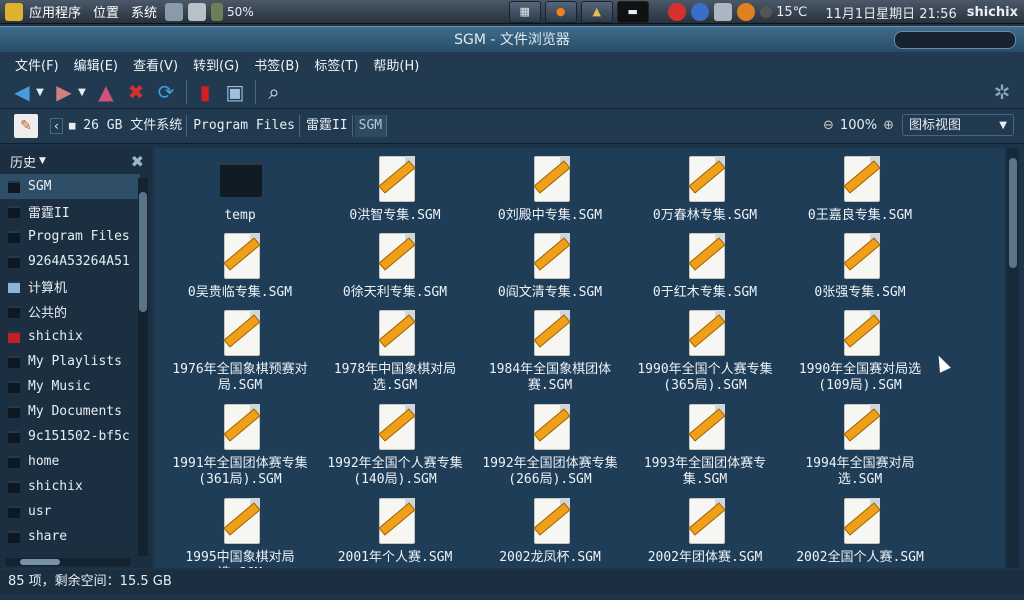 The height and width of the screenshot is (600, 1024). I want to click on window-titlebar: SGM - 文件浏览器, so click(512, 39).